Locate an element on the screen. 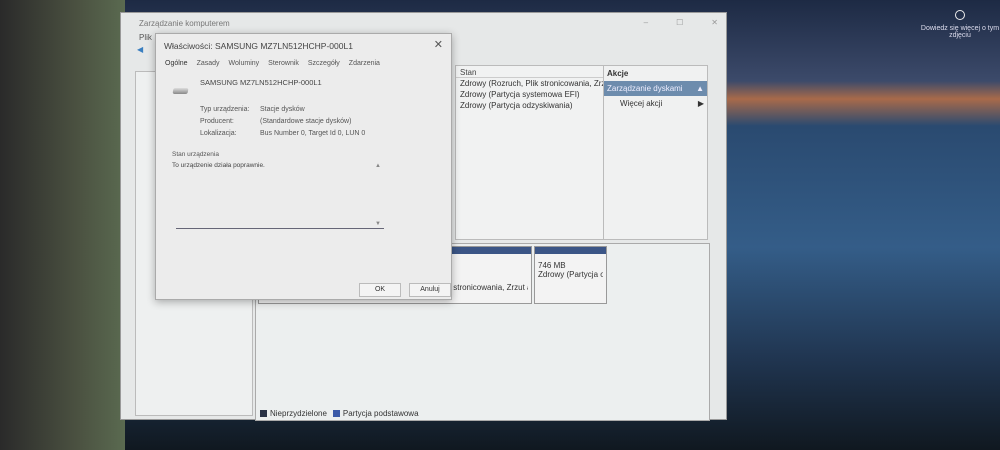 This screenshot has width=1000, height=450. legend-item: Nieprzydzielone is located at coordinates (293, 413).